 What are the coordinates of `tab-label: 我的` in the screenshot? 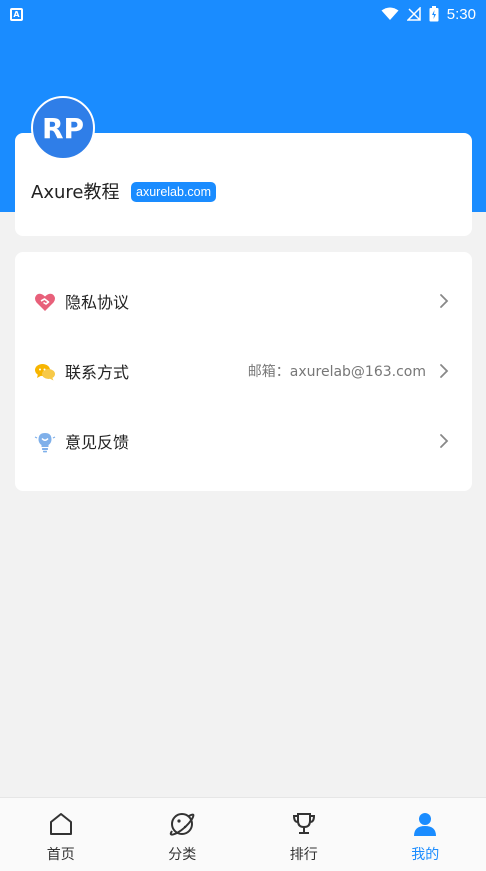 It's located at (425, 855).